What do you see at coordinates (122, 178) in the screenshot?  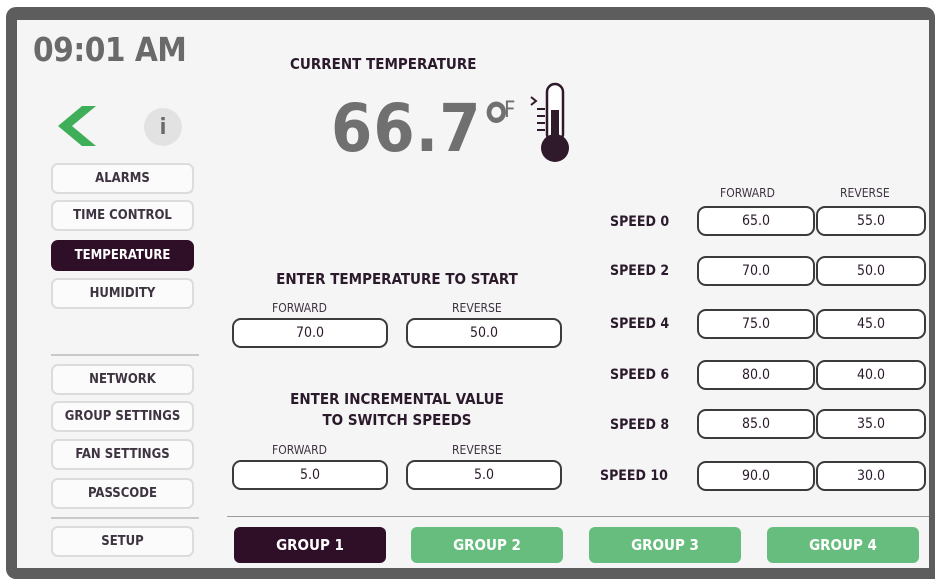 I see `nav-alarms: ALARMS` at bounding box center [122, 178].